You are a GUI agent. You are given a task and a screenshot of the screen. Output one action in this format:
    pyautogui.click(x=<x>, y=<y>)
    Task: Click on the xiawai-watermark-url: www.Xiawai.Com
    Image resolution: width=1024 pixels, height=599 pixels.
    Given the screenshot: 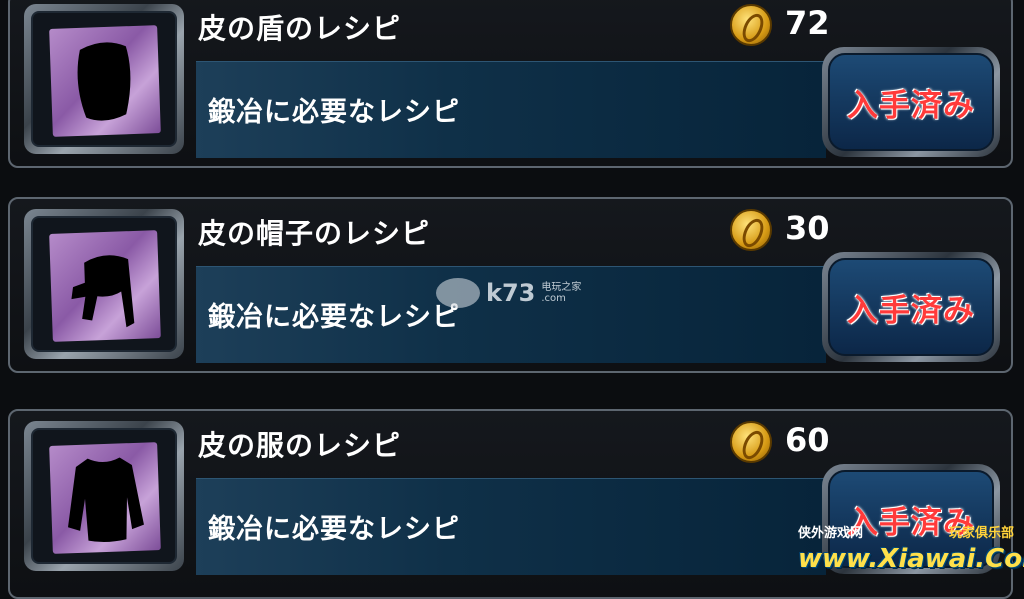 What is the action you would take?
    pyautogui.click(x=911, y=559)
    